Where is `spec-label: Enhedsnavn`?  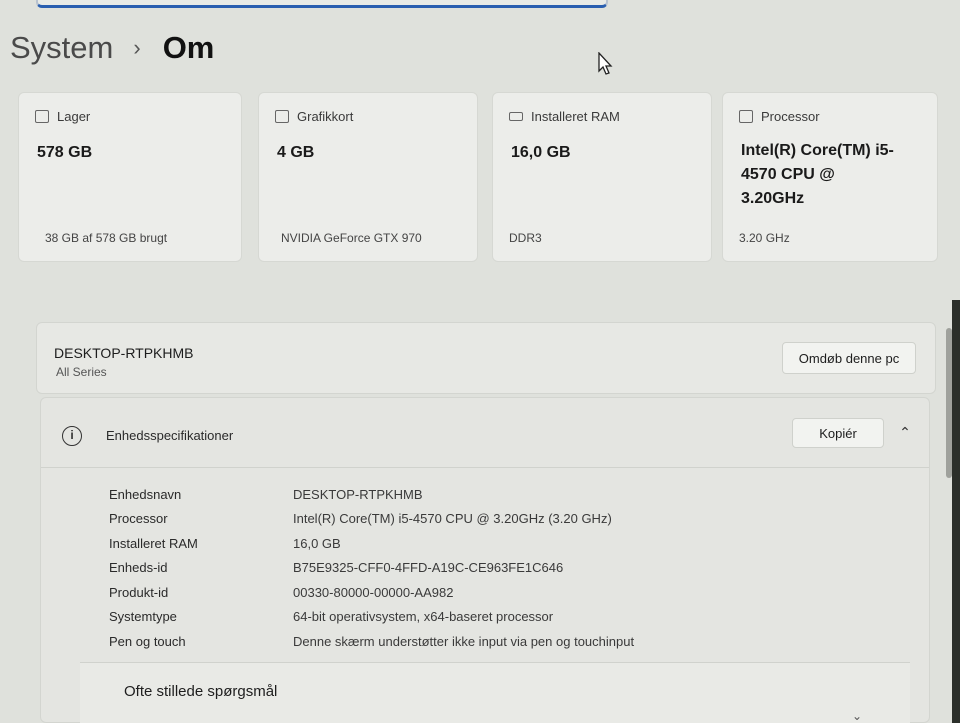
spec-label: Enhedsnavn is located at coordinates (145, 494).